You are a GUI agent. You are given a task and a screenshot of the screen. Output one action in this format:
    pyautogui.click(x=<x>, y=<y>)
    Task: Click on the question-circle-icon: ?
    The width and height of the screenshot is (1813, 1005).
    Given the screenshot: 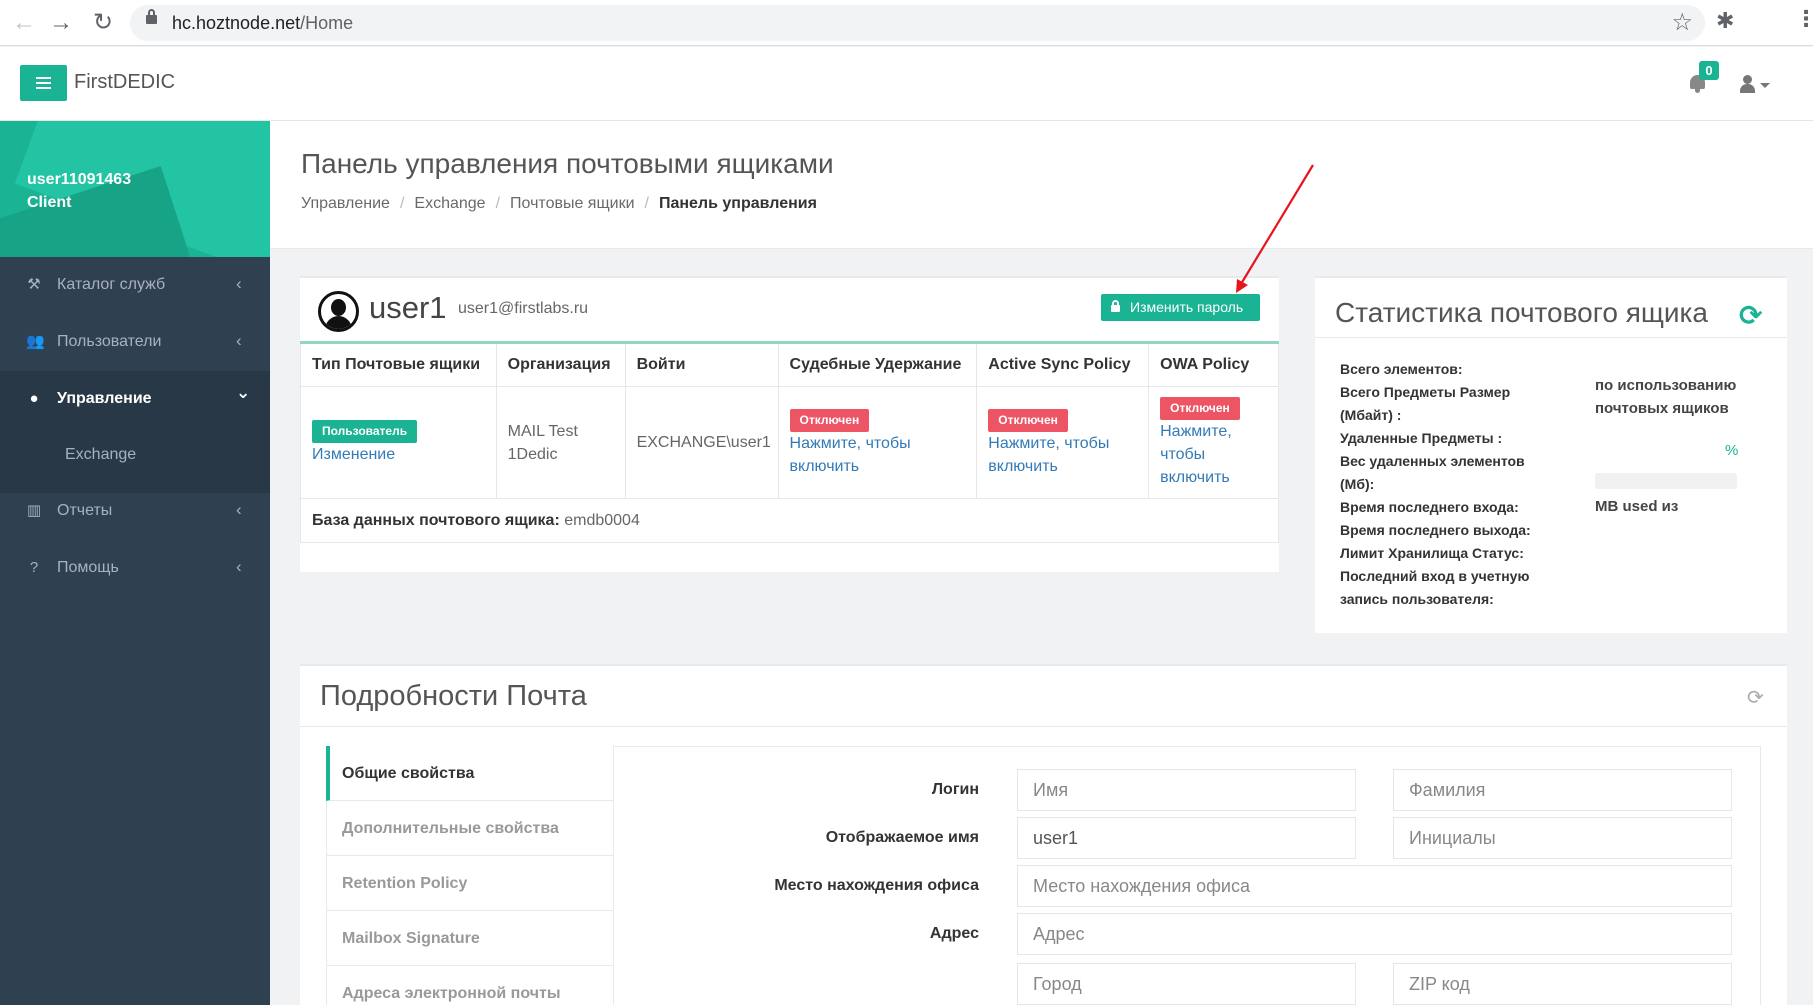 What is the action you would take?
    pyautogui.click(x=34, y=567)
    